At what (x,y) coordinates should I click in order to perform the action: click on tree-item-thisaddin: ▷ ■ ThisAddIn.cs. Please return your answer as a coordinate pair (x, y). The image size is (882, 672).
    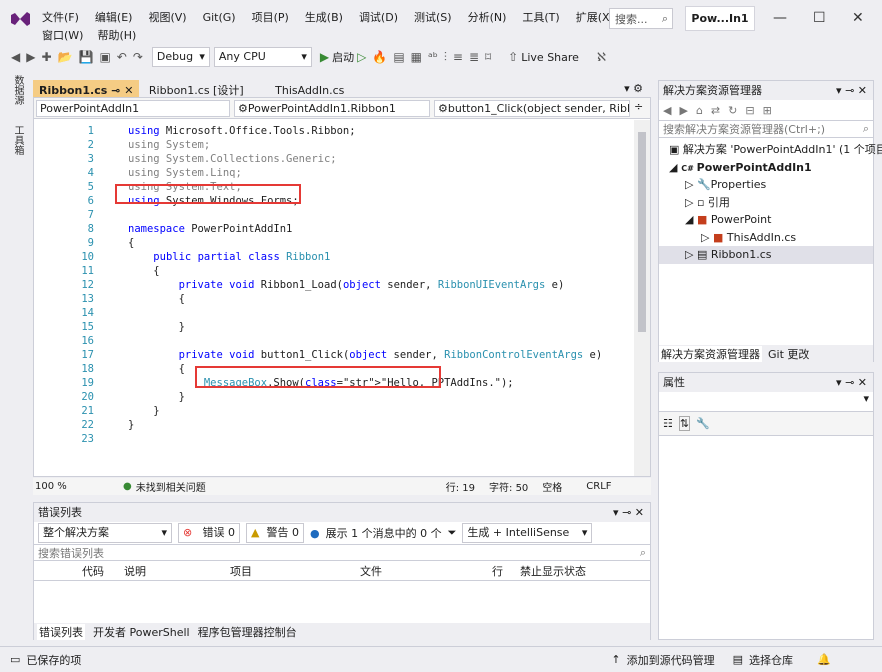
    Looking at the image, I should click on (766, 238).